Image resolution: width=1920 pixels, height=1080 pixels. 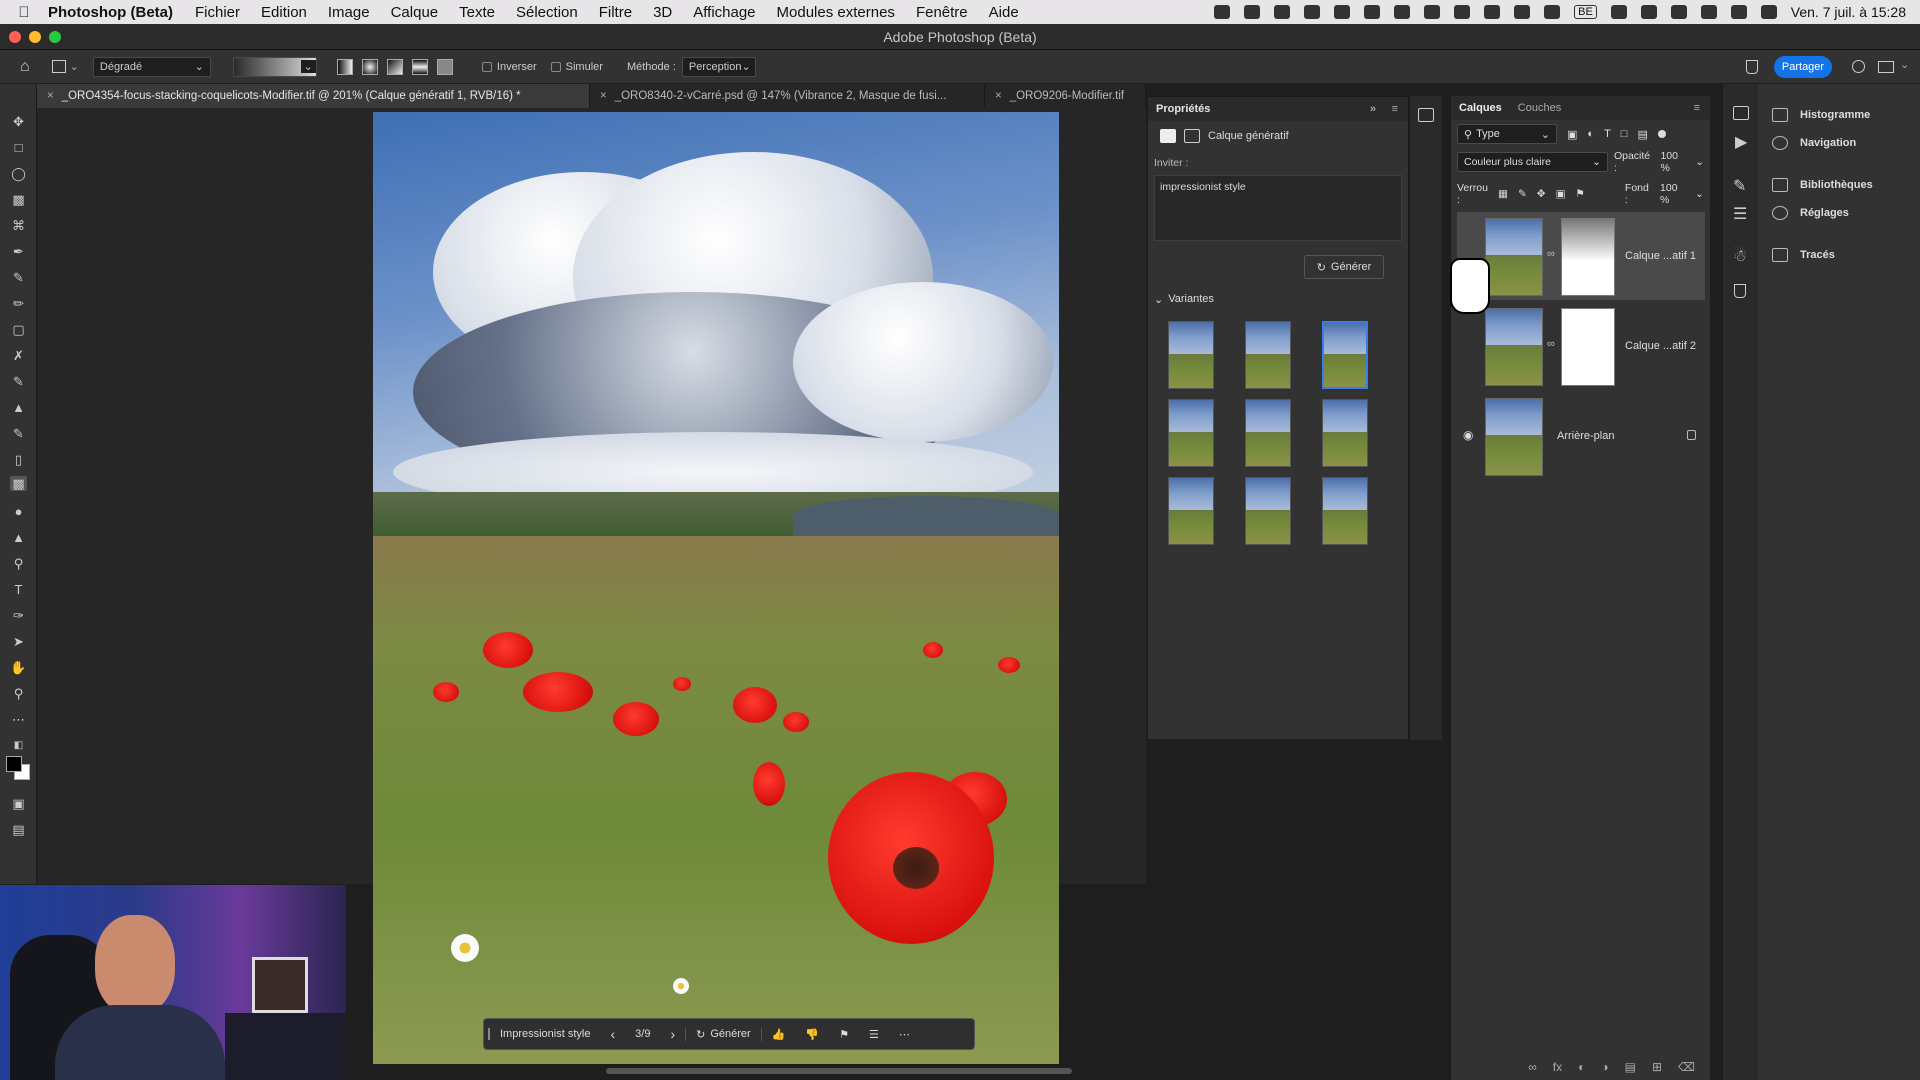 What do you see at coordinates (662, 12) in the screenshot?
I see `menu-3d: 3D` at bounding box center [662, 12].